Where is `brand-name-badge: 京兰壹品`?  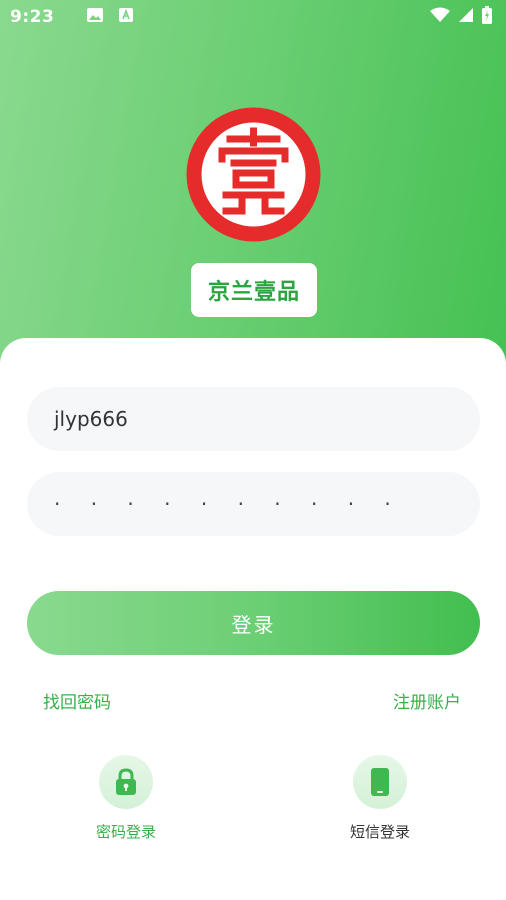 brand-name-badge: 京兰壹品 is located at coordinates (254, 290).